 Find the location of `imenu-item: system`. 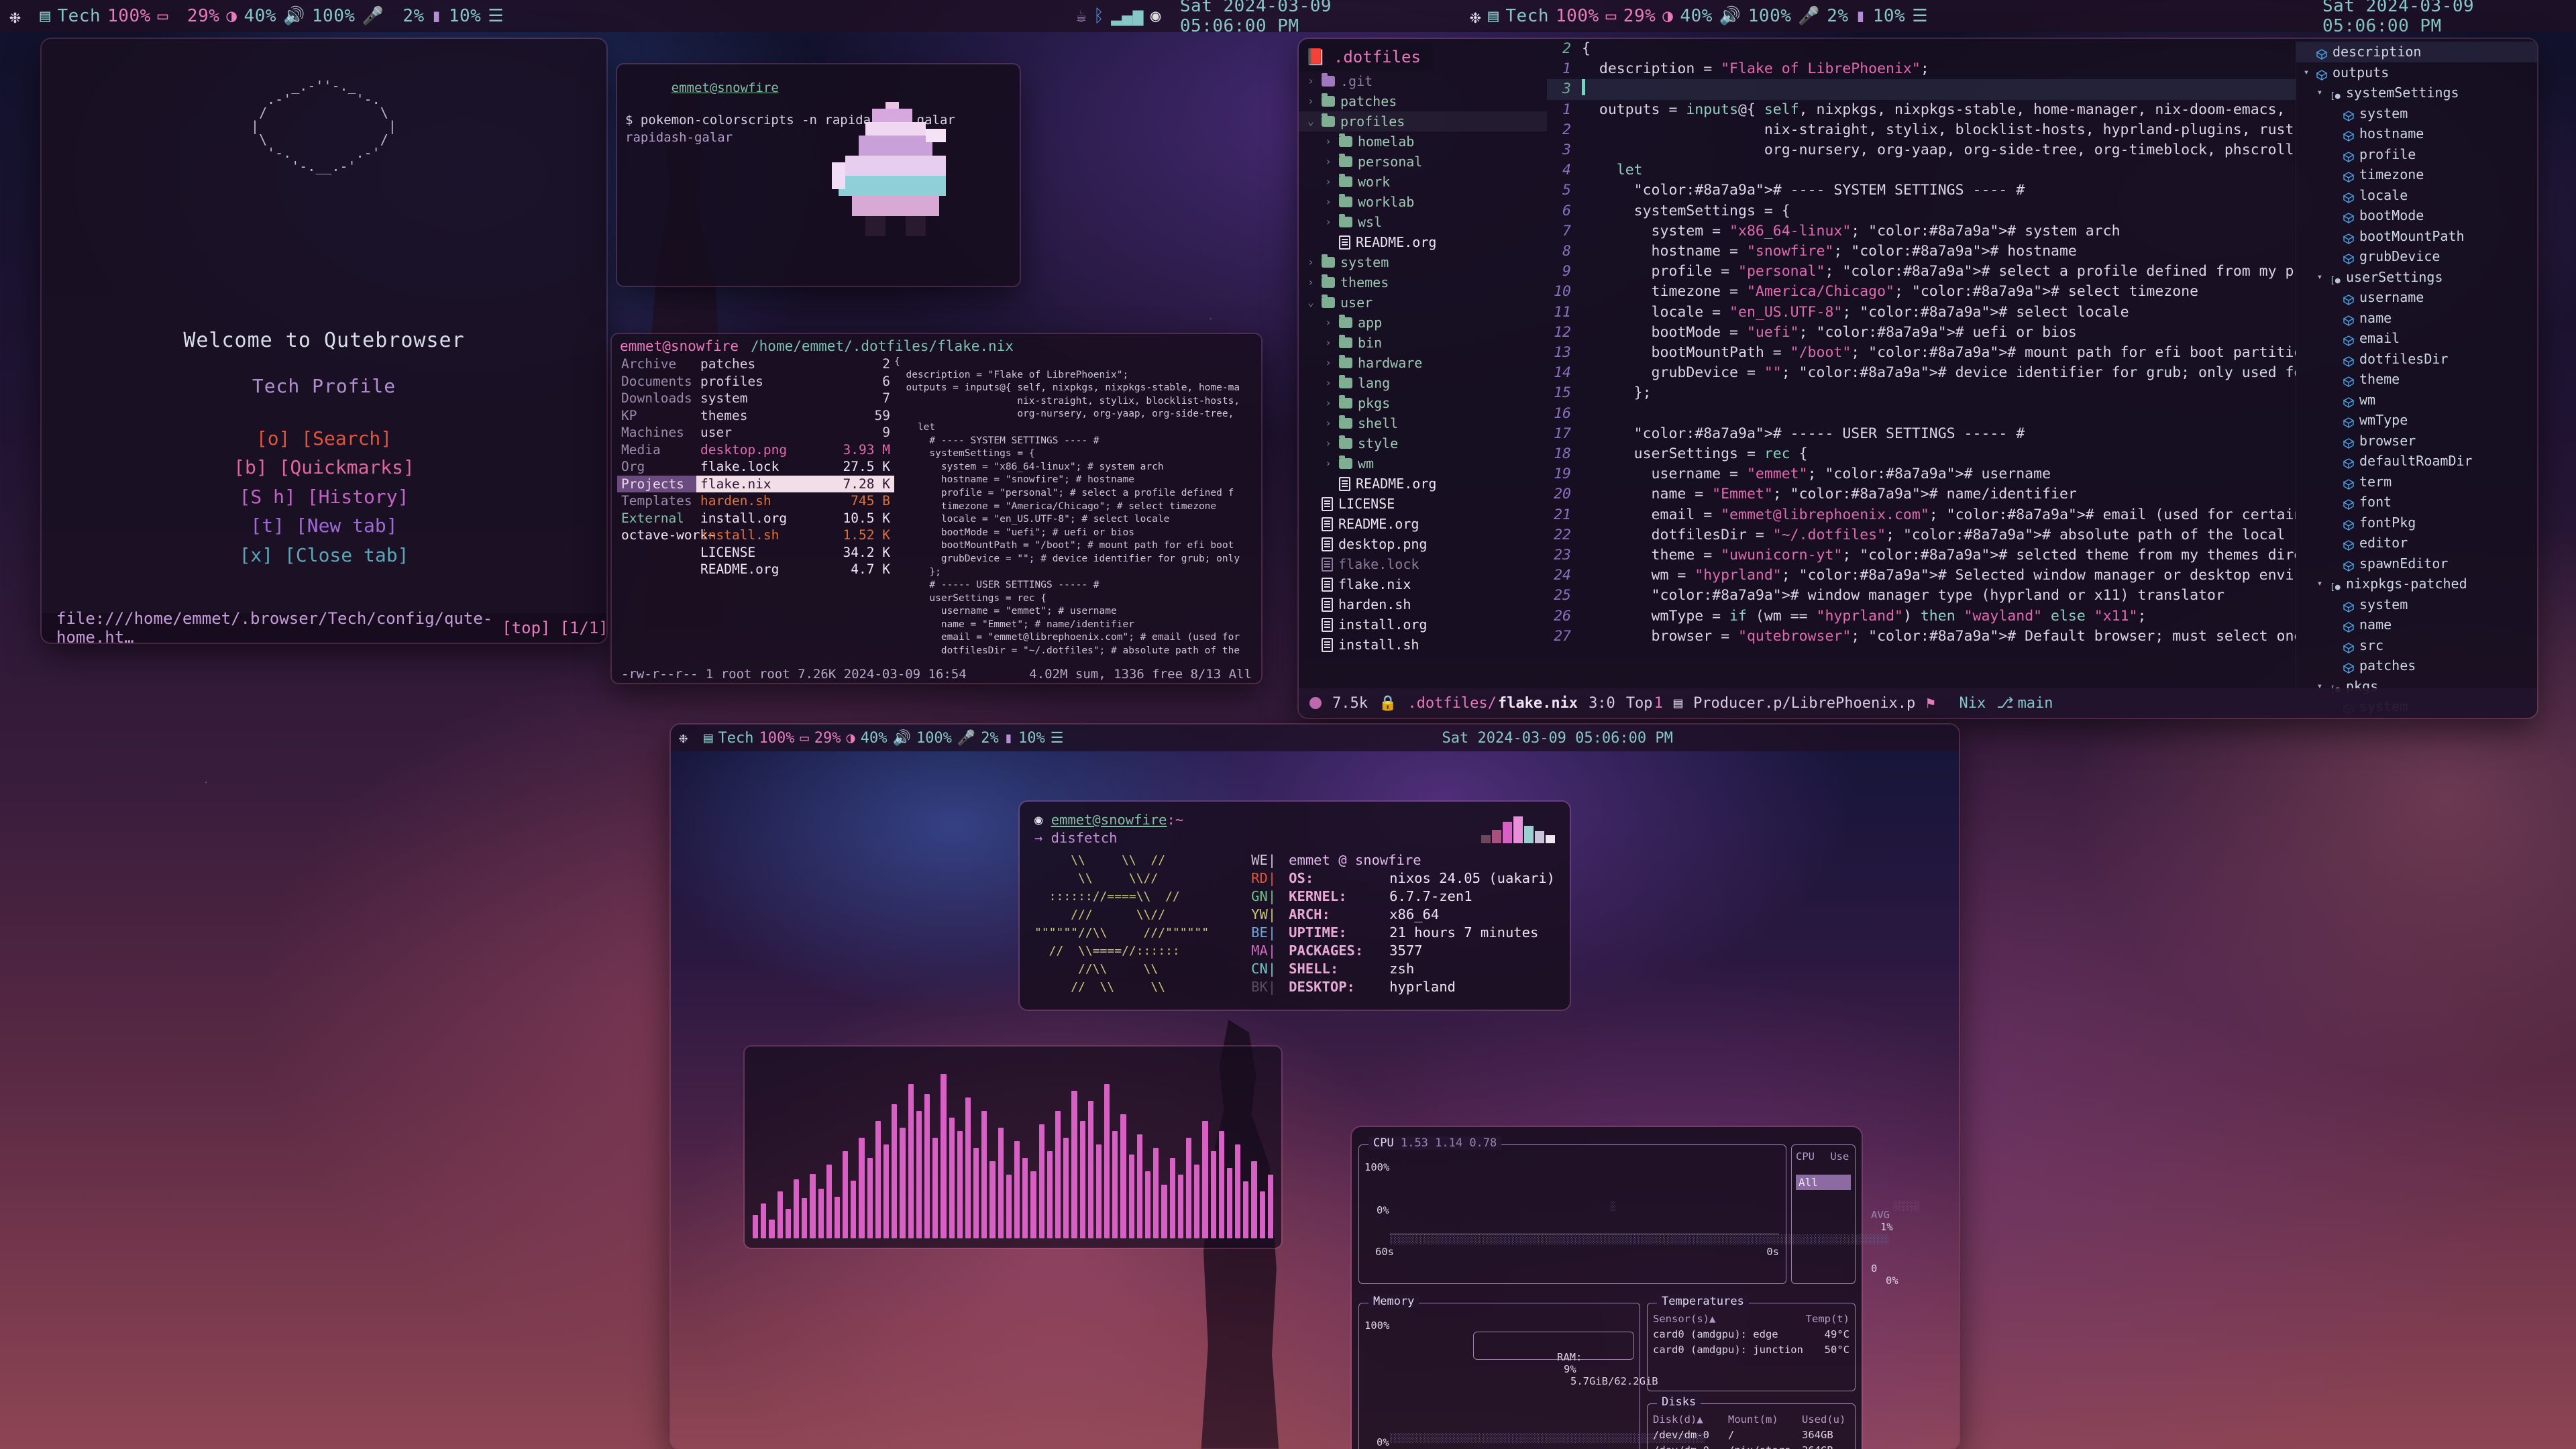

imenu-item: system is located at coordinates (2416, 604).